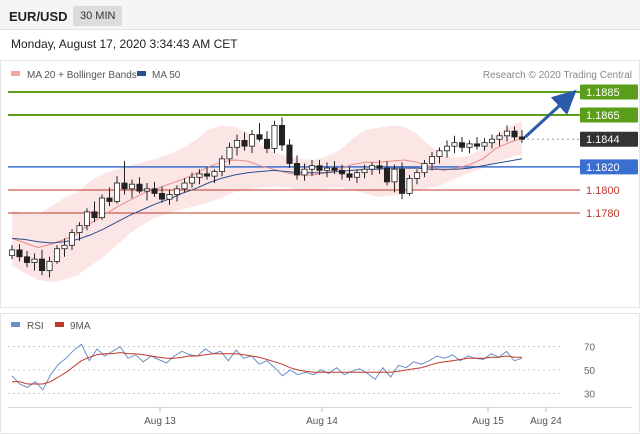 The width and height of the screenshot is (640, 434). What do you see at coordinates (141, 73) in the screenshot?
I see `ma50-legend-swatch` at bounding box center [141, 73].